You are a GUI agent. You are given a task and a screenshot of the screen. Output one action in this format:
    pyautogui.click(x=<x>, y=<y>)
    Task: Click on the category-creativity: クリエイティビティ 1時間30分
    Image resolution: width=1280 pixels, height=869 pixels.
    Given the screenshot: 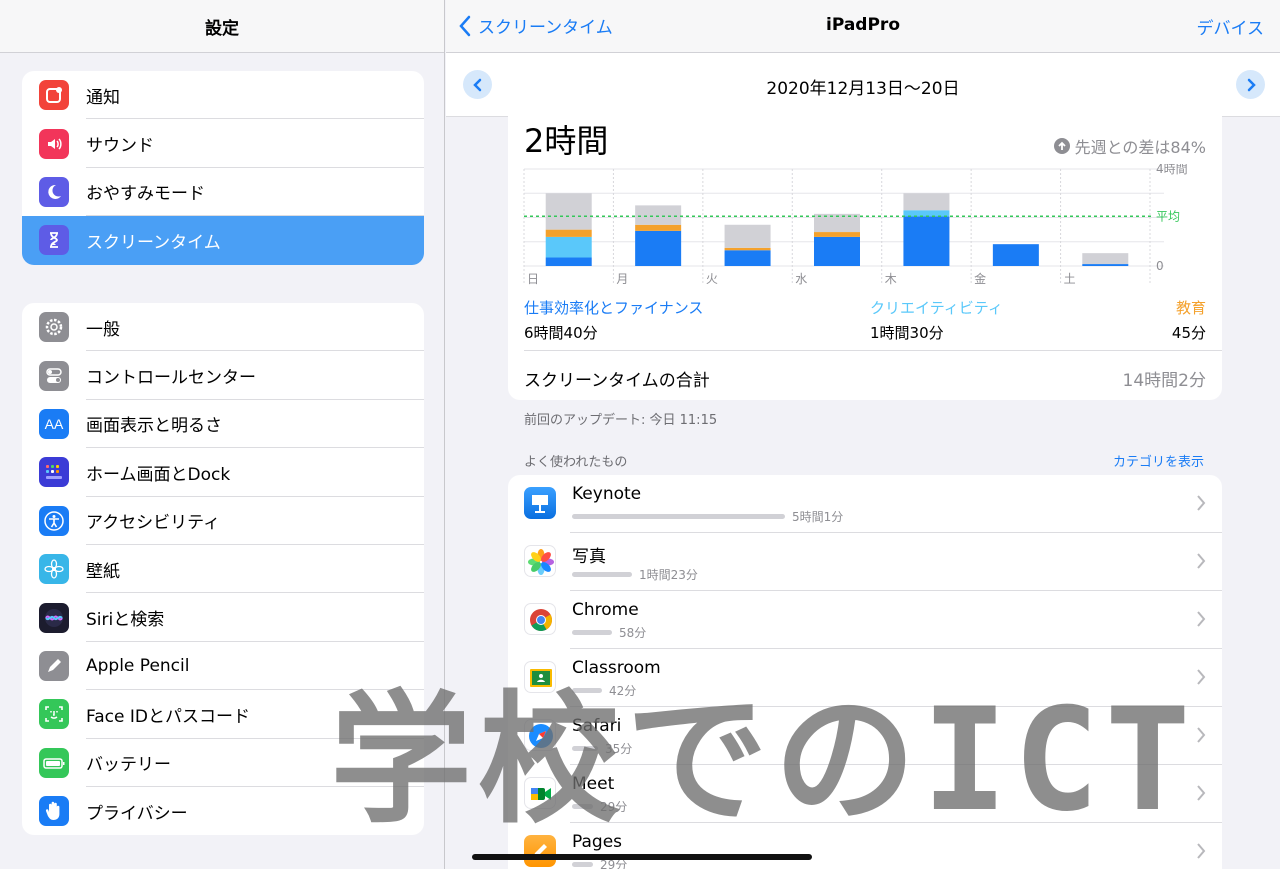 What is the action you would take?
    pyautogui.click(x=936, y=320)
    